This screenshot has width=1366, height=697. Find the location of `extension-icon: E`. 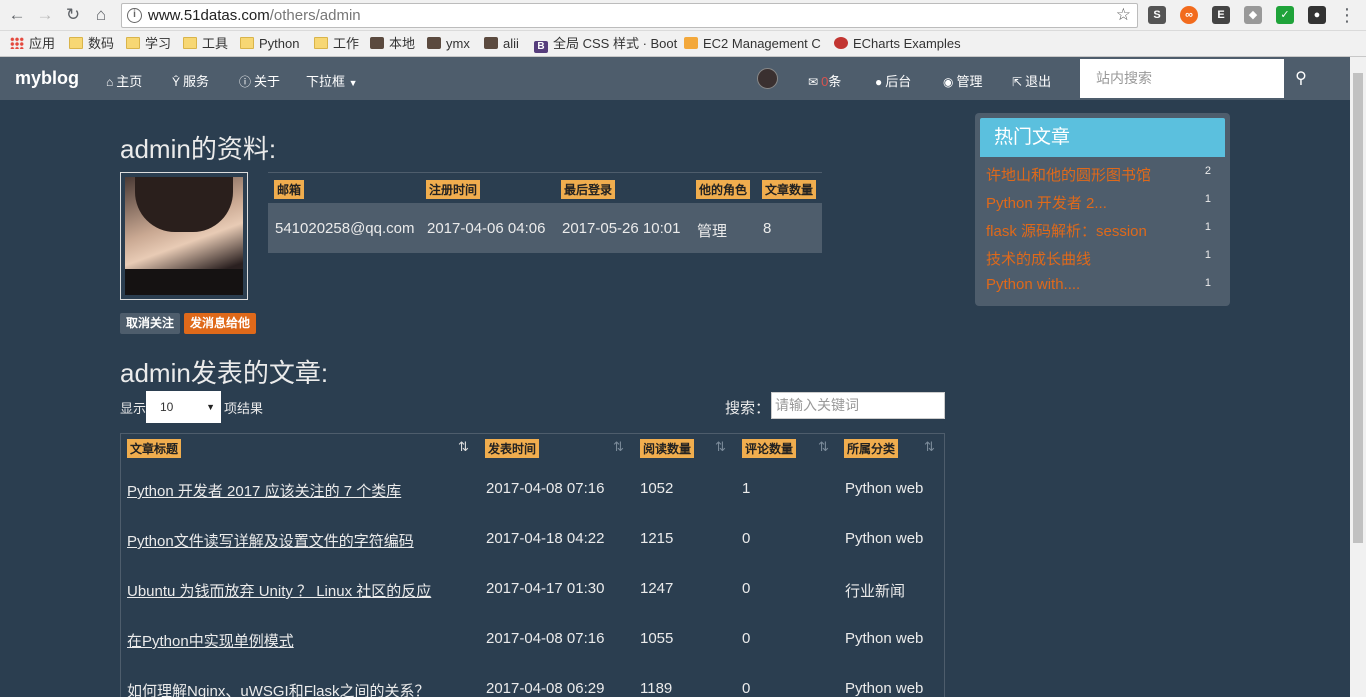

extension-icon: E is located at coordinates (1221, 15).